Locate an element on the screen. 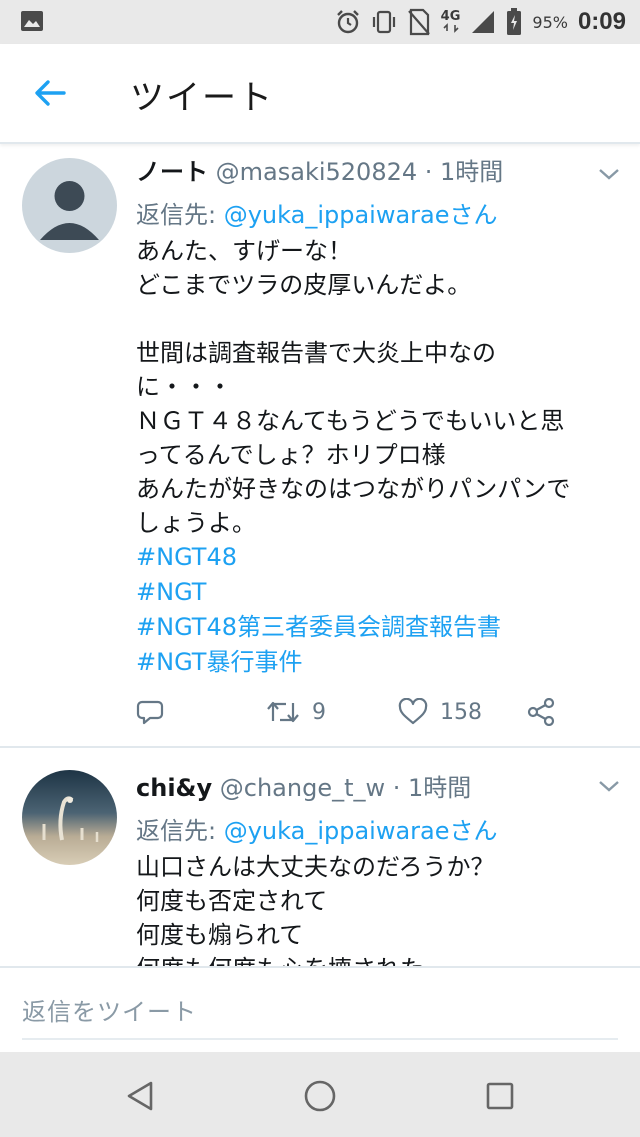 This screenshot has height=1137, width=640. tweet-actions: 9 158 is located at coordinates (371, 712).